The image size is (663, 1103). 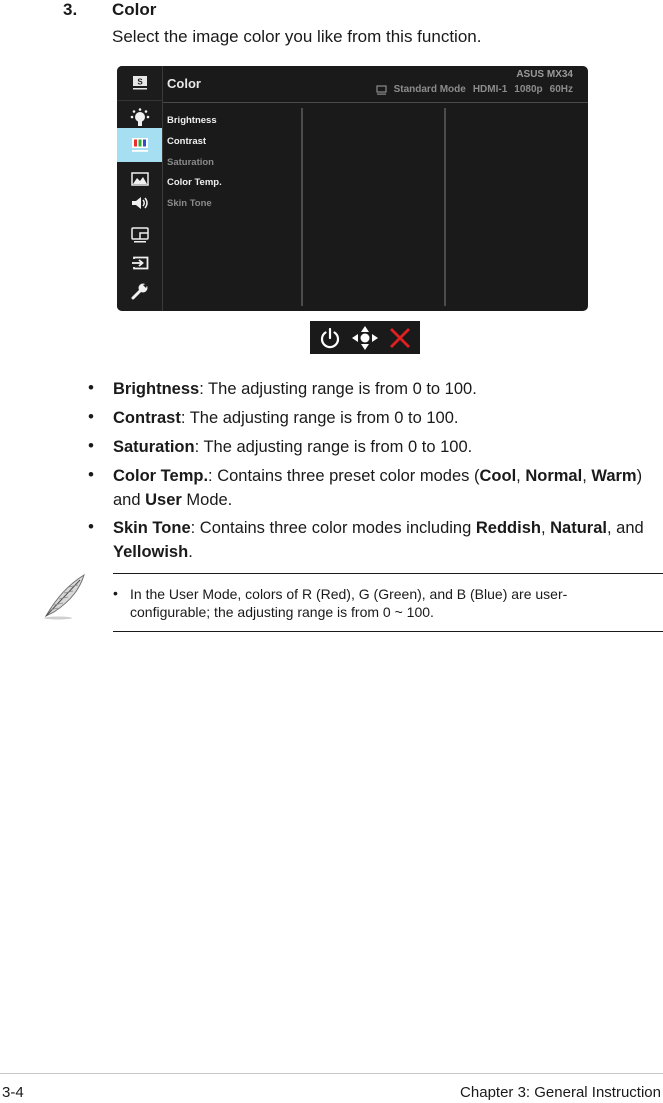 I want to click on osd-resolution: 1080p, so click(x=528, y=89).